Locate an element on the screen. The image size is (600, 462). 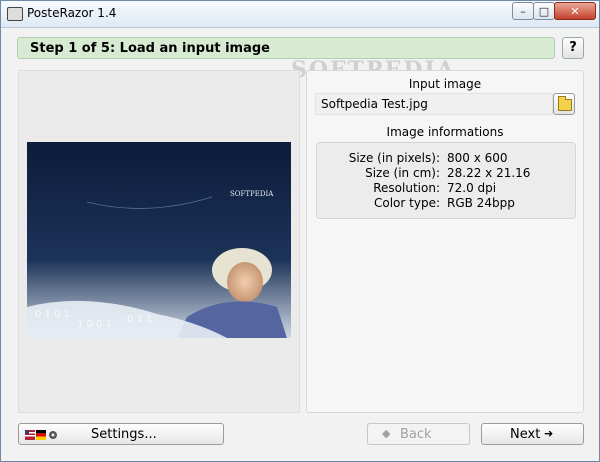
title-bar: PosteRazor 1.4 – □ ✕ is located at coordinates (300, 14).